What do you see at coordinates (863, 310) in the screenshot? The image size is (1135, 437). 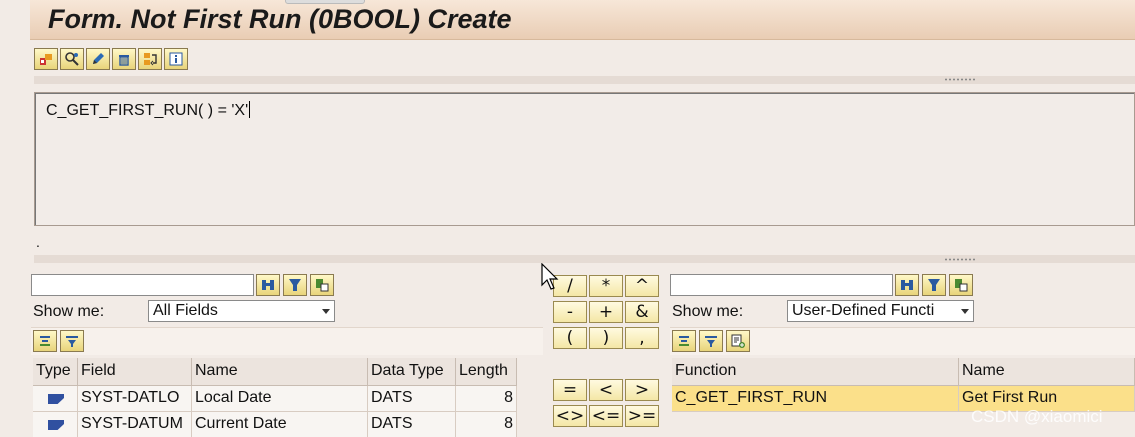 I see `right-show-me-value: User-Defined Functi` at bounding box center [863, 310].